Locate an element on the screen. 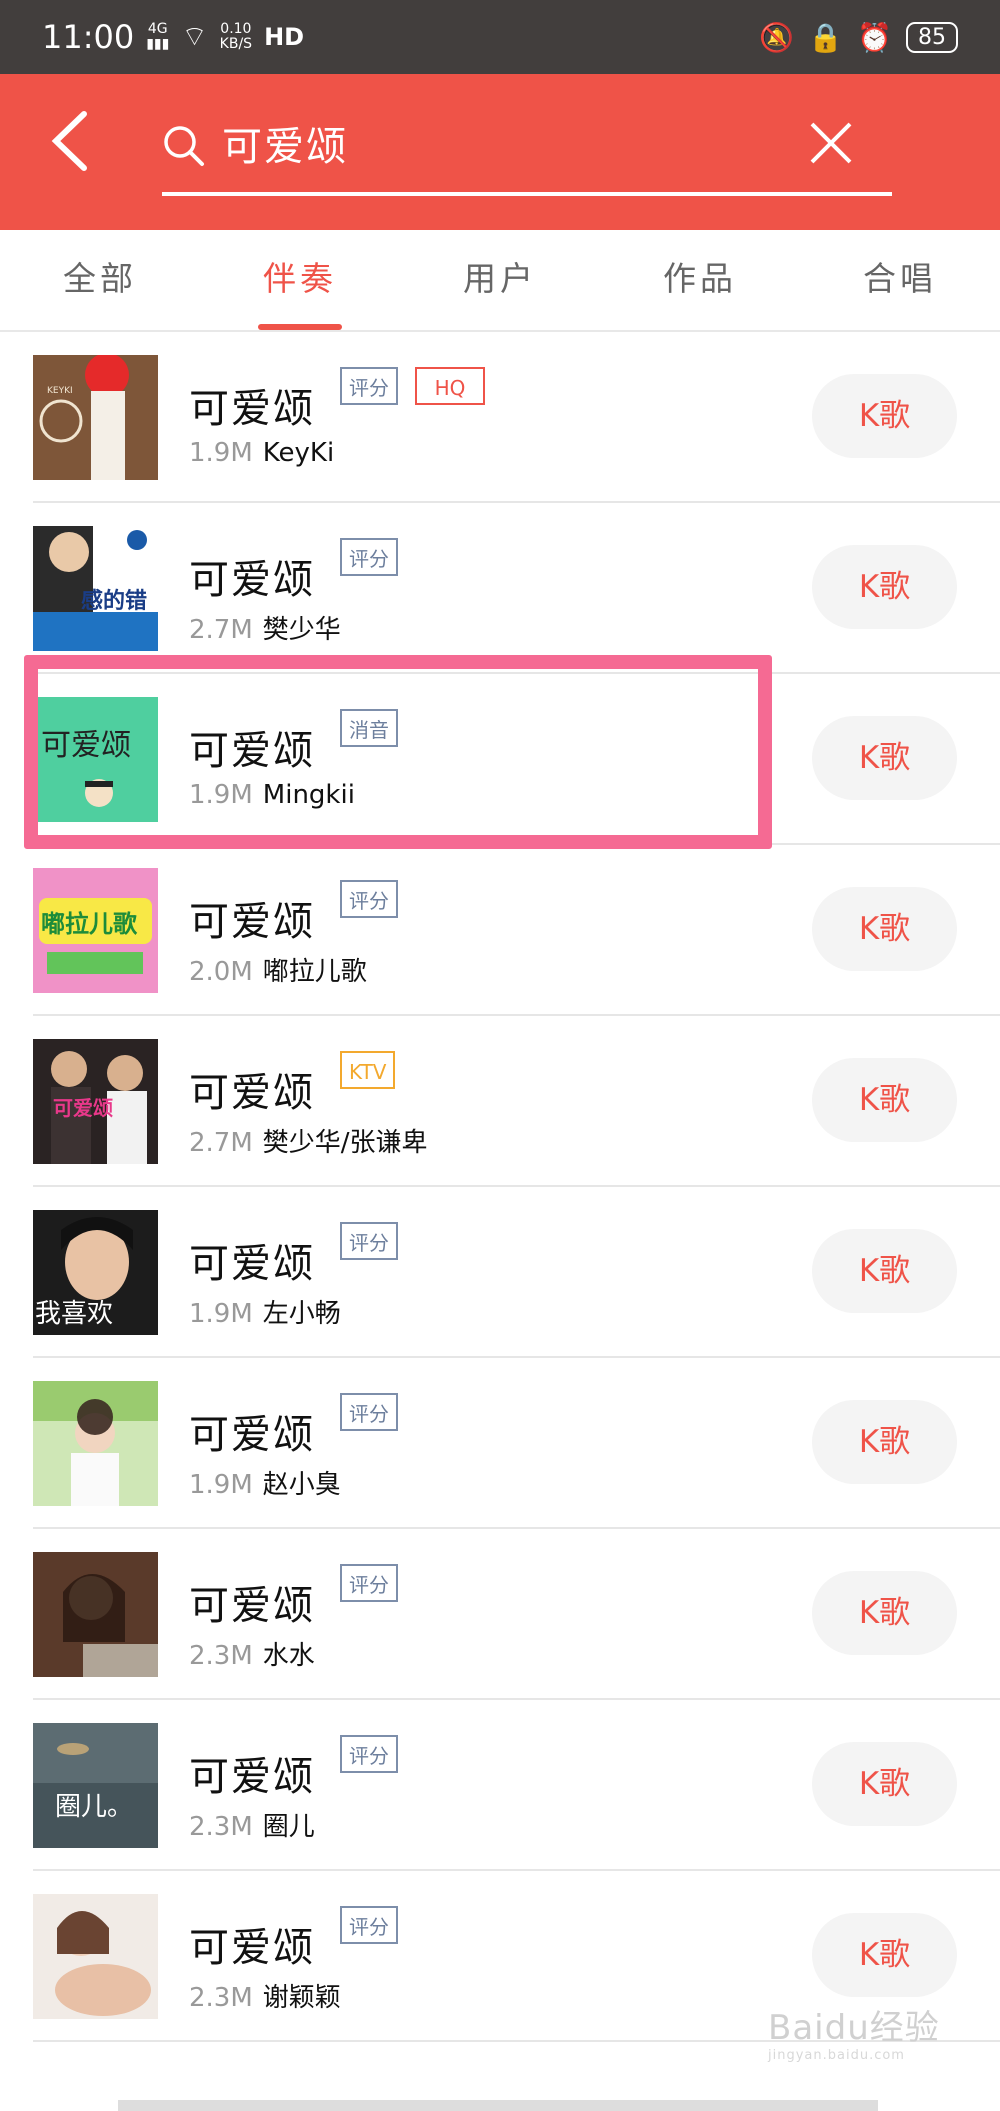  search-input: 可爱颂 is located at coordinates (285, 143).